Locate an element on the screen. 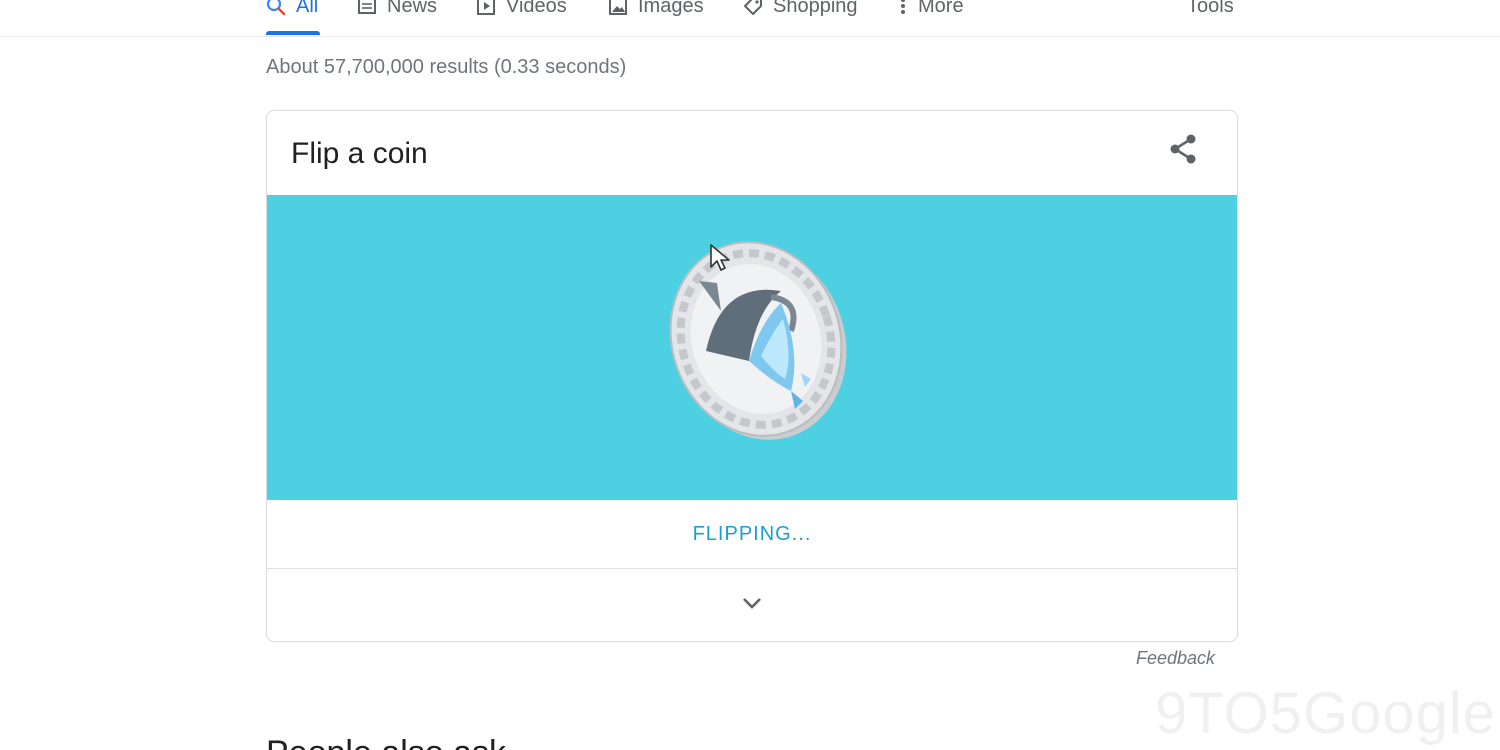 The image size is (1500, 750). tab-news: News is located at coordinates (397, 12).